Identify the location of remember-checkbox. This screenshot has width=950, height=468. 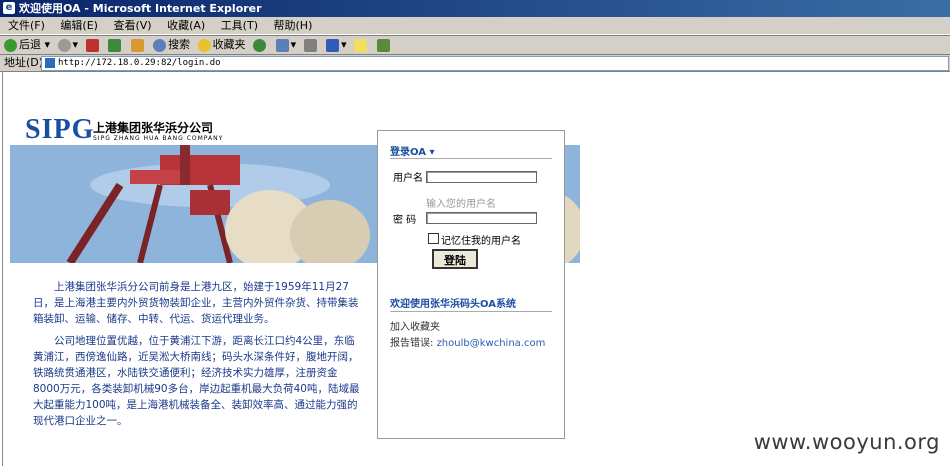
(433, 238).